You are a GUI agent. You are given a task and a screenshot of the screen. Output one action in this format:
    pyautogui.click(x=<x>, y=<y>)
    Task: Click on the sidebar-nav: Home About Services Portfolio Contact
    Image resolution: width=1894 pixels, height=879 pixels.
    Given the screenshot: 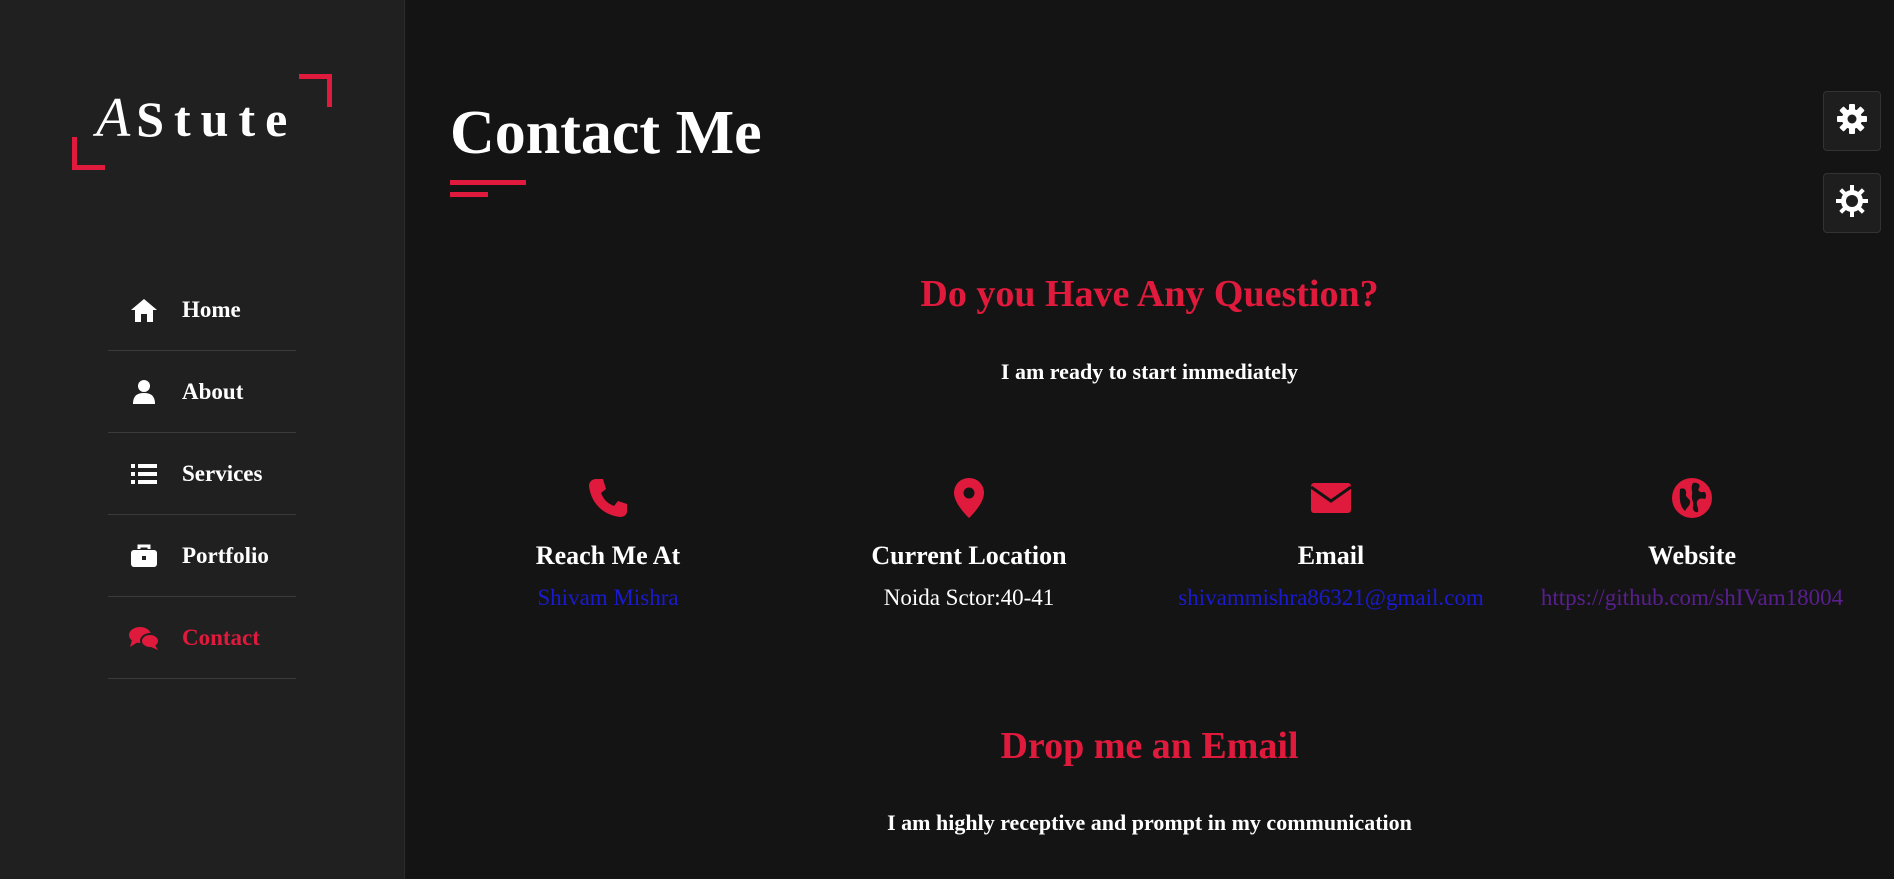 What is the action you would take?
    pyautogui.click(x=202, y=475)
    